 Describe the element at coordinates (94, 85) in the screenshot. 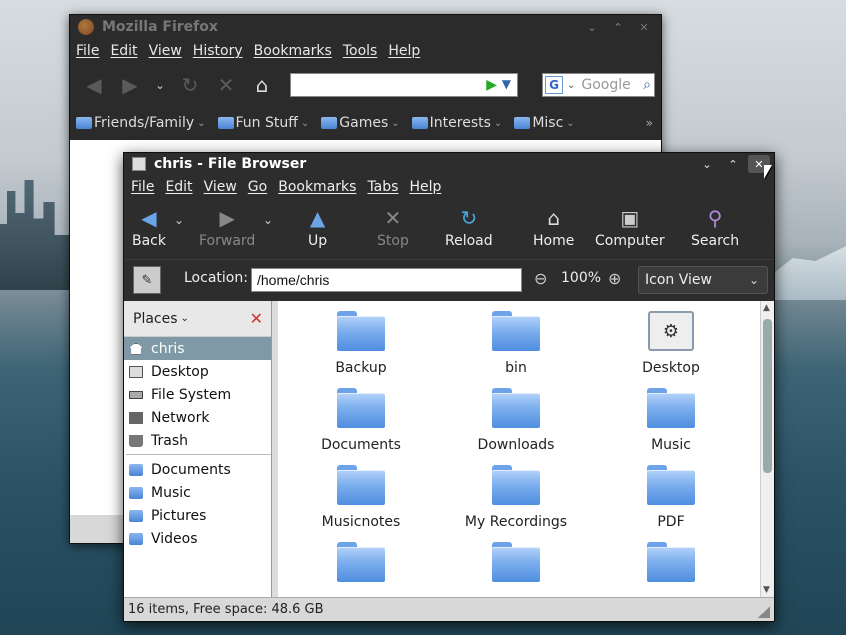

I see `back-arrow-icon: ◀` at that location.